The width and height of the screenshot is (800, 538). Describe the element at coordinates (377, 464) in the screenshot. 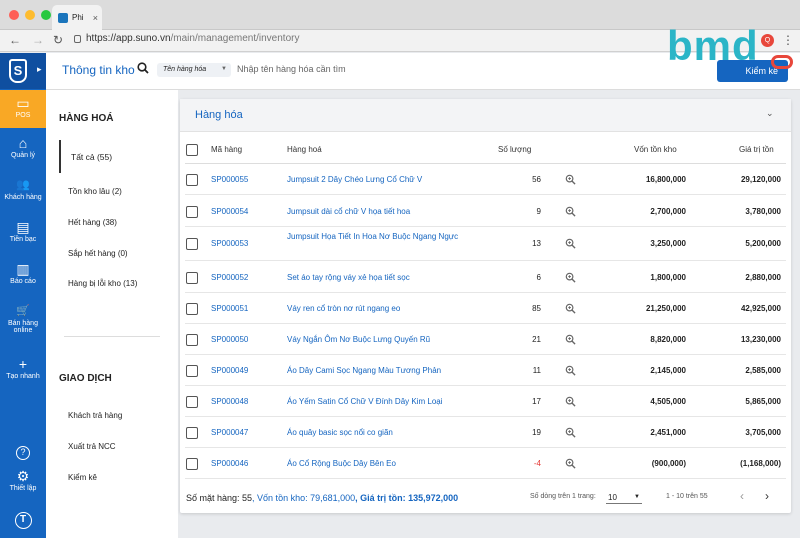

I see `product-name-link: Áo Cổ Rộng Buộc Dây Bên Eo` at that location.